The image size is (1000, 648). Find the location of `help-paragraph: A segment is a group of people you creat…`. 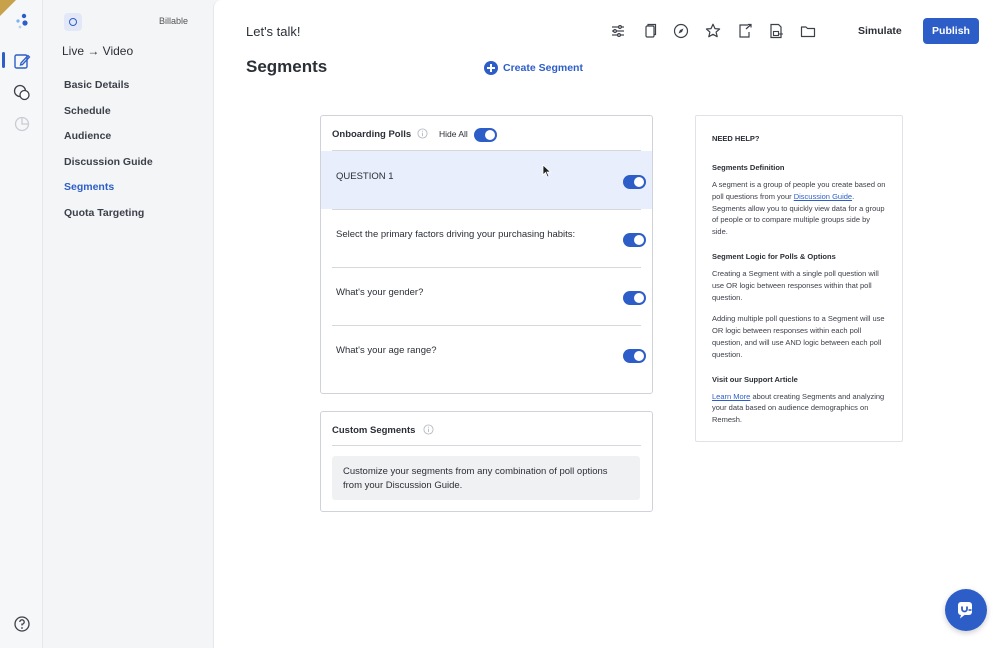

help-paragraph: A segment is a group of people you creat… is located at coordinates (799, 208).